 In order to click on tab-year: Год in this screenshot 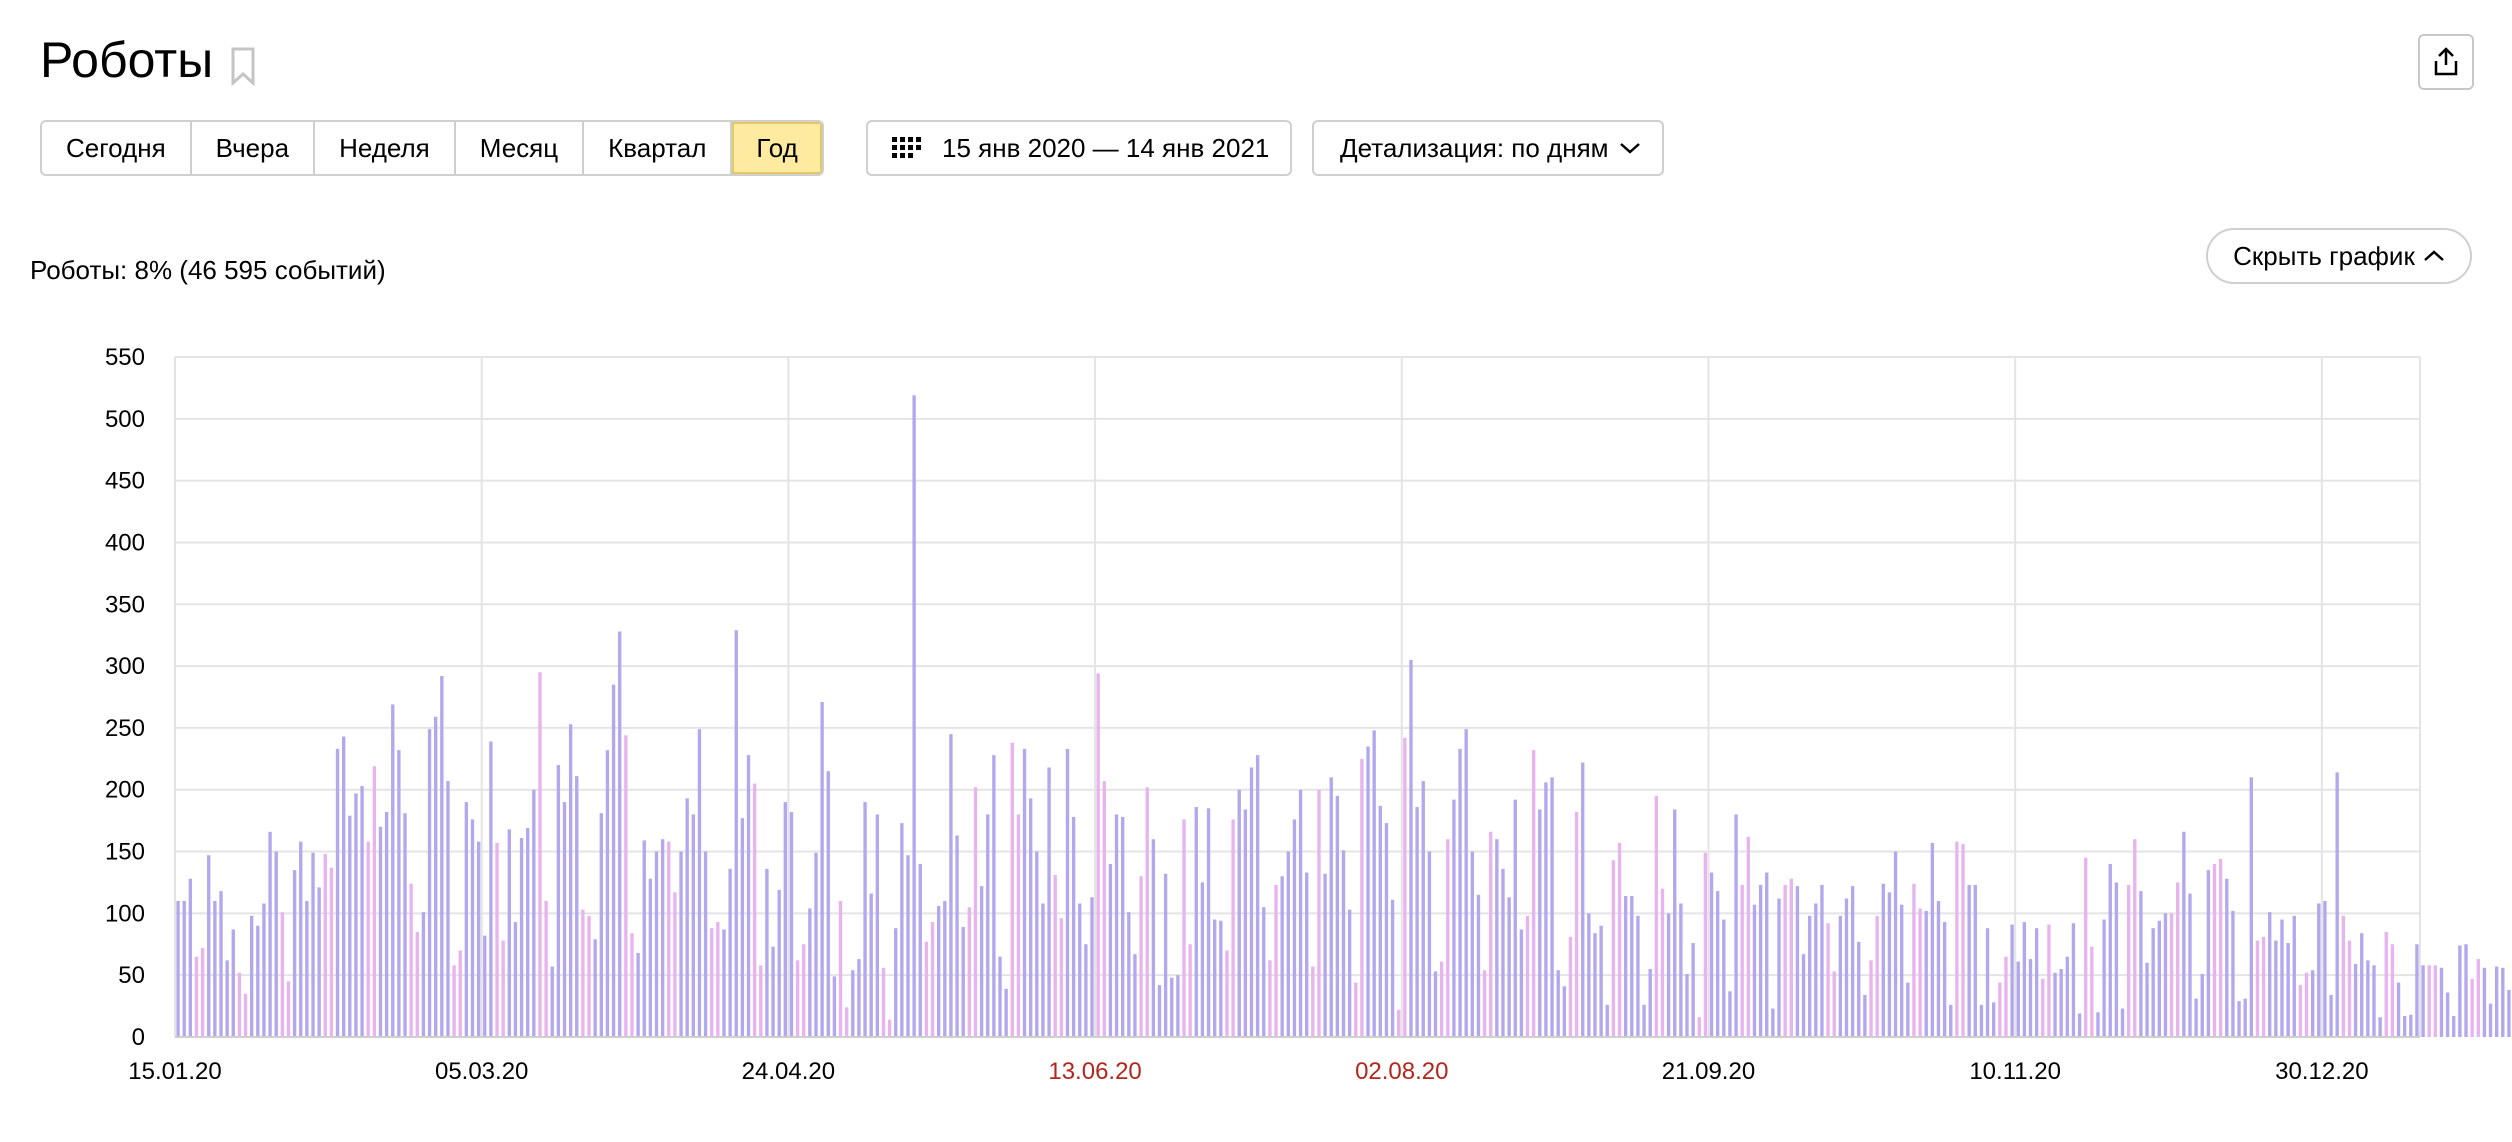, I will do `click(777, 148)`.